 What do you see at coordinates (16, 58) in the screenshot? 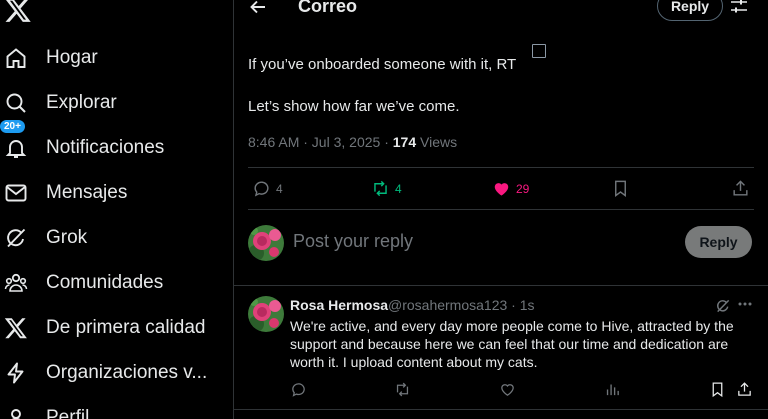
I see `home-icon` at bounding box center [16, 58].